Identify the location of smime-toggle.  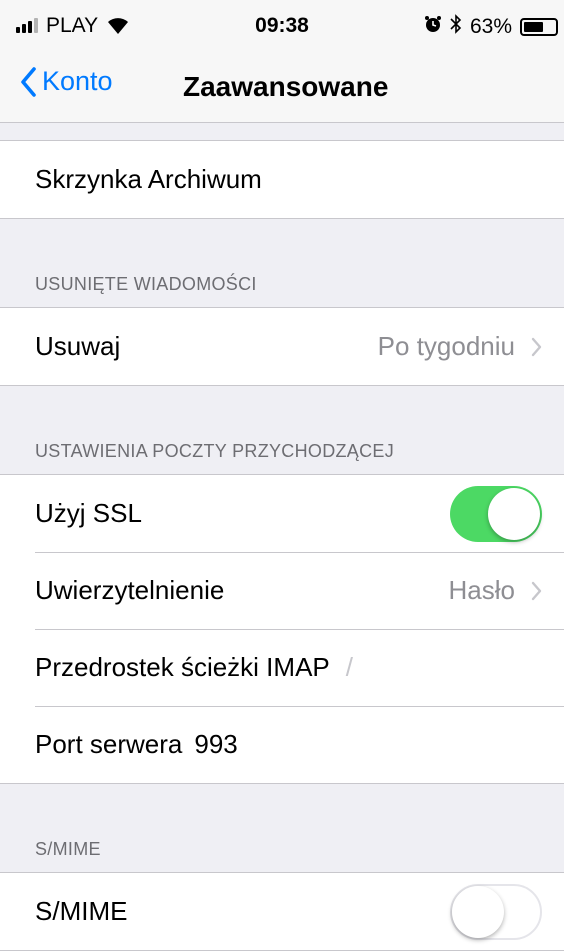
(496, 911).